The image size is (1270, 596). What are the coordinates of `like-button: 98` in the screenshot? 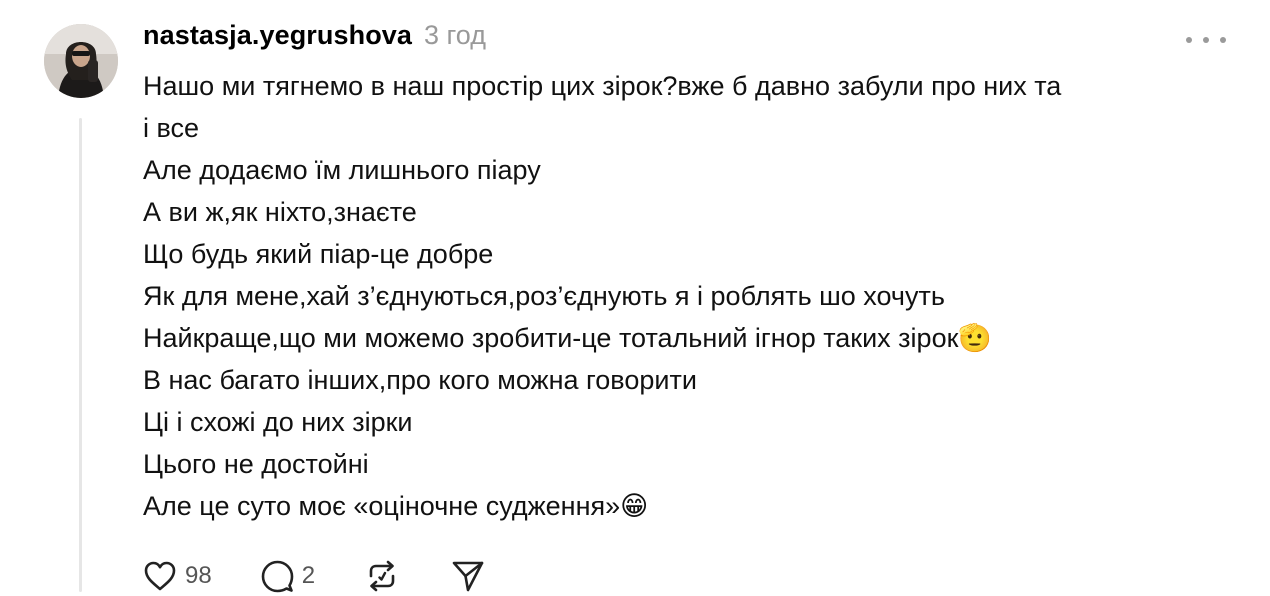 It's located at (177, 576).